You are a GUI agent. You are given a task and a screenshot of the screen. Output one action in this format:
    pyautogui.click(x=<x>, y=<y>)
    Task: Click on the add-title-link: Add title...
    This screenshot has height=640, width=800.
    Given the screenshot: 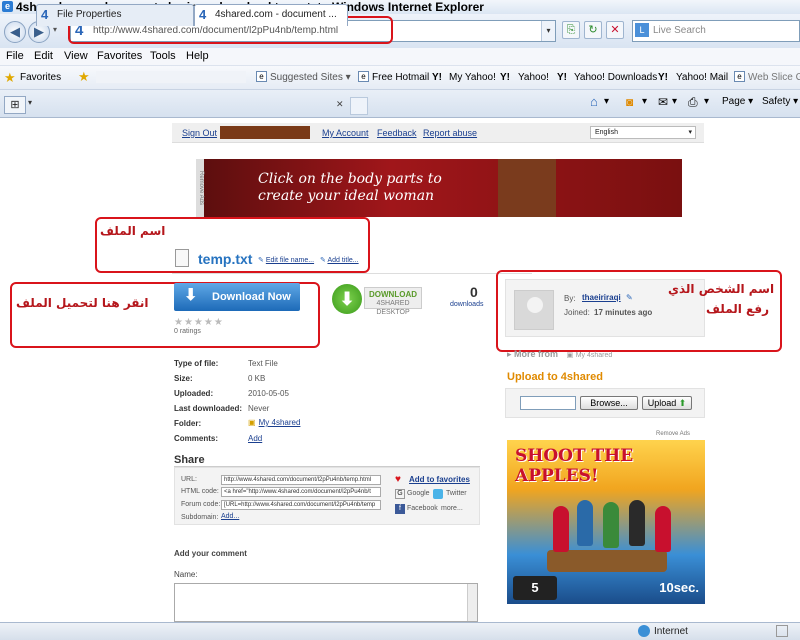 What is the action you would take?
    pyautogui.click(x=342, y=260)
    